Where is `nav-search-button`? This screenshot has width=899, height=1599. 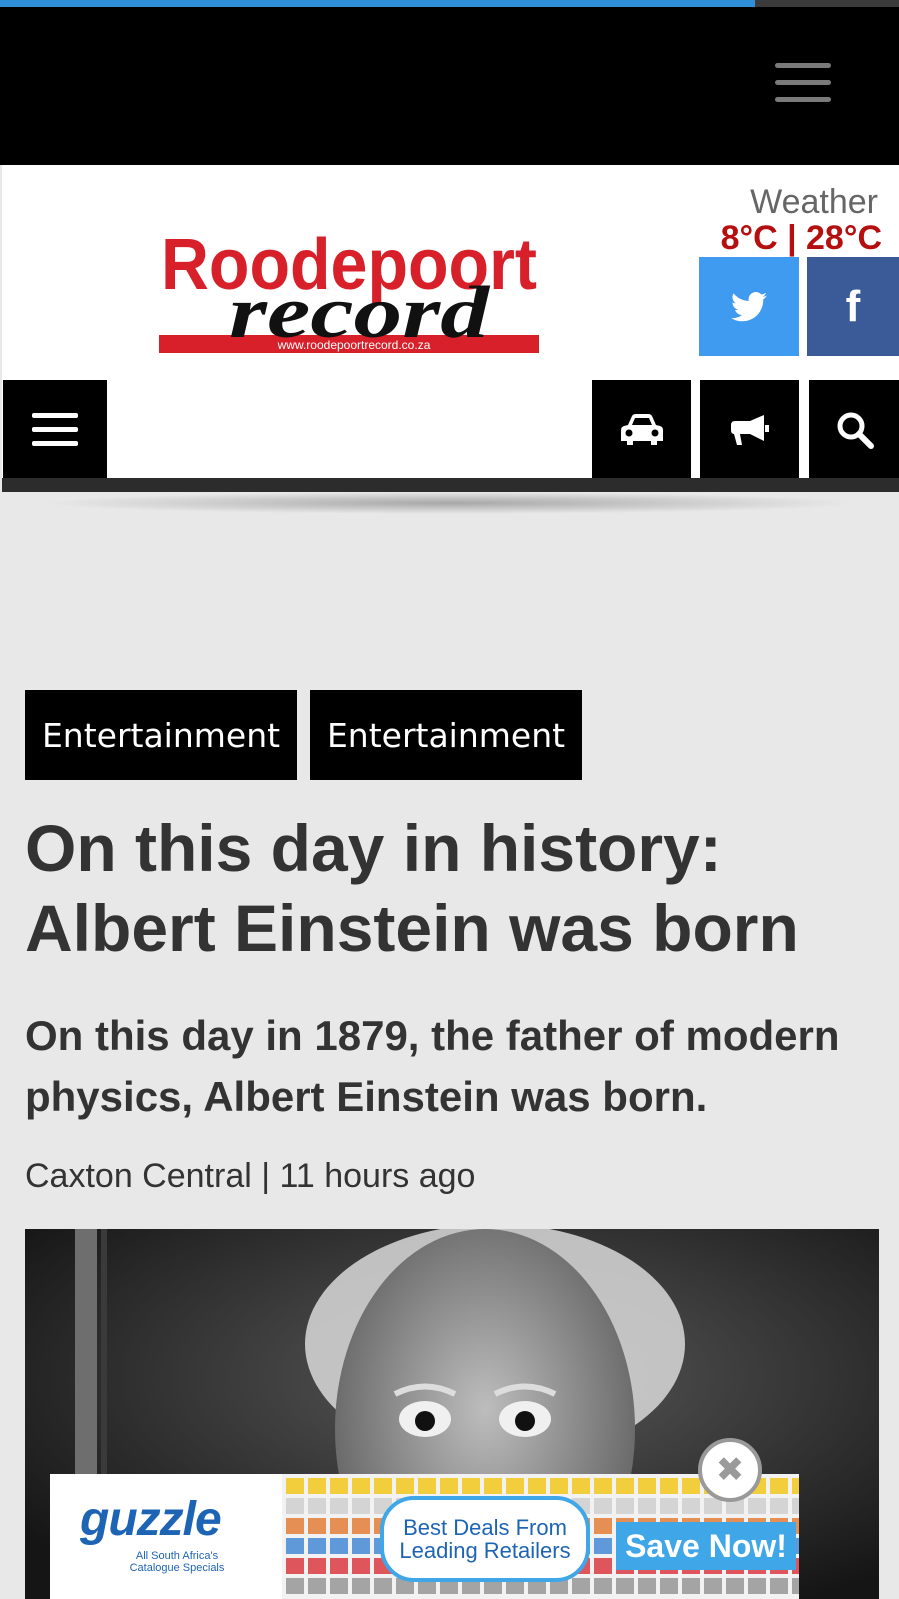 nav-search-button is located at coordinates (854, 429).